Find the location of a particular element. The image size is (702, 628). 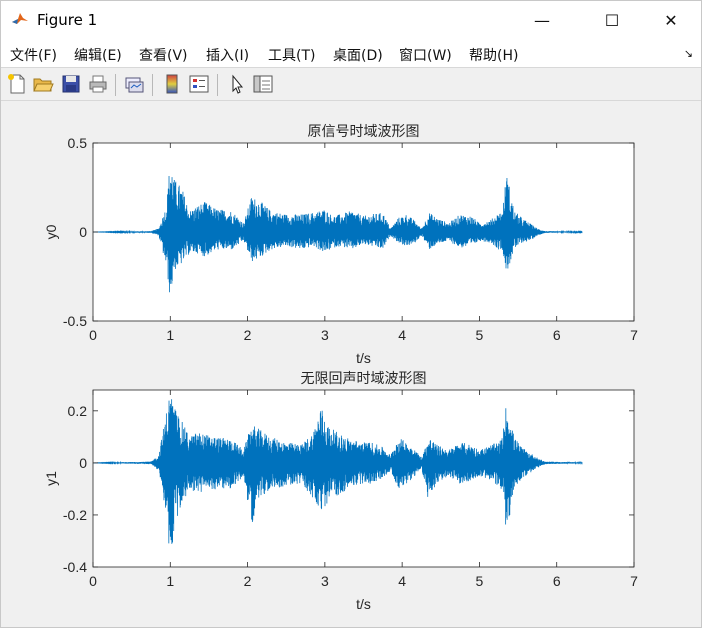

maximize-button: ☐ is located at coordinates (612, 20).